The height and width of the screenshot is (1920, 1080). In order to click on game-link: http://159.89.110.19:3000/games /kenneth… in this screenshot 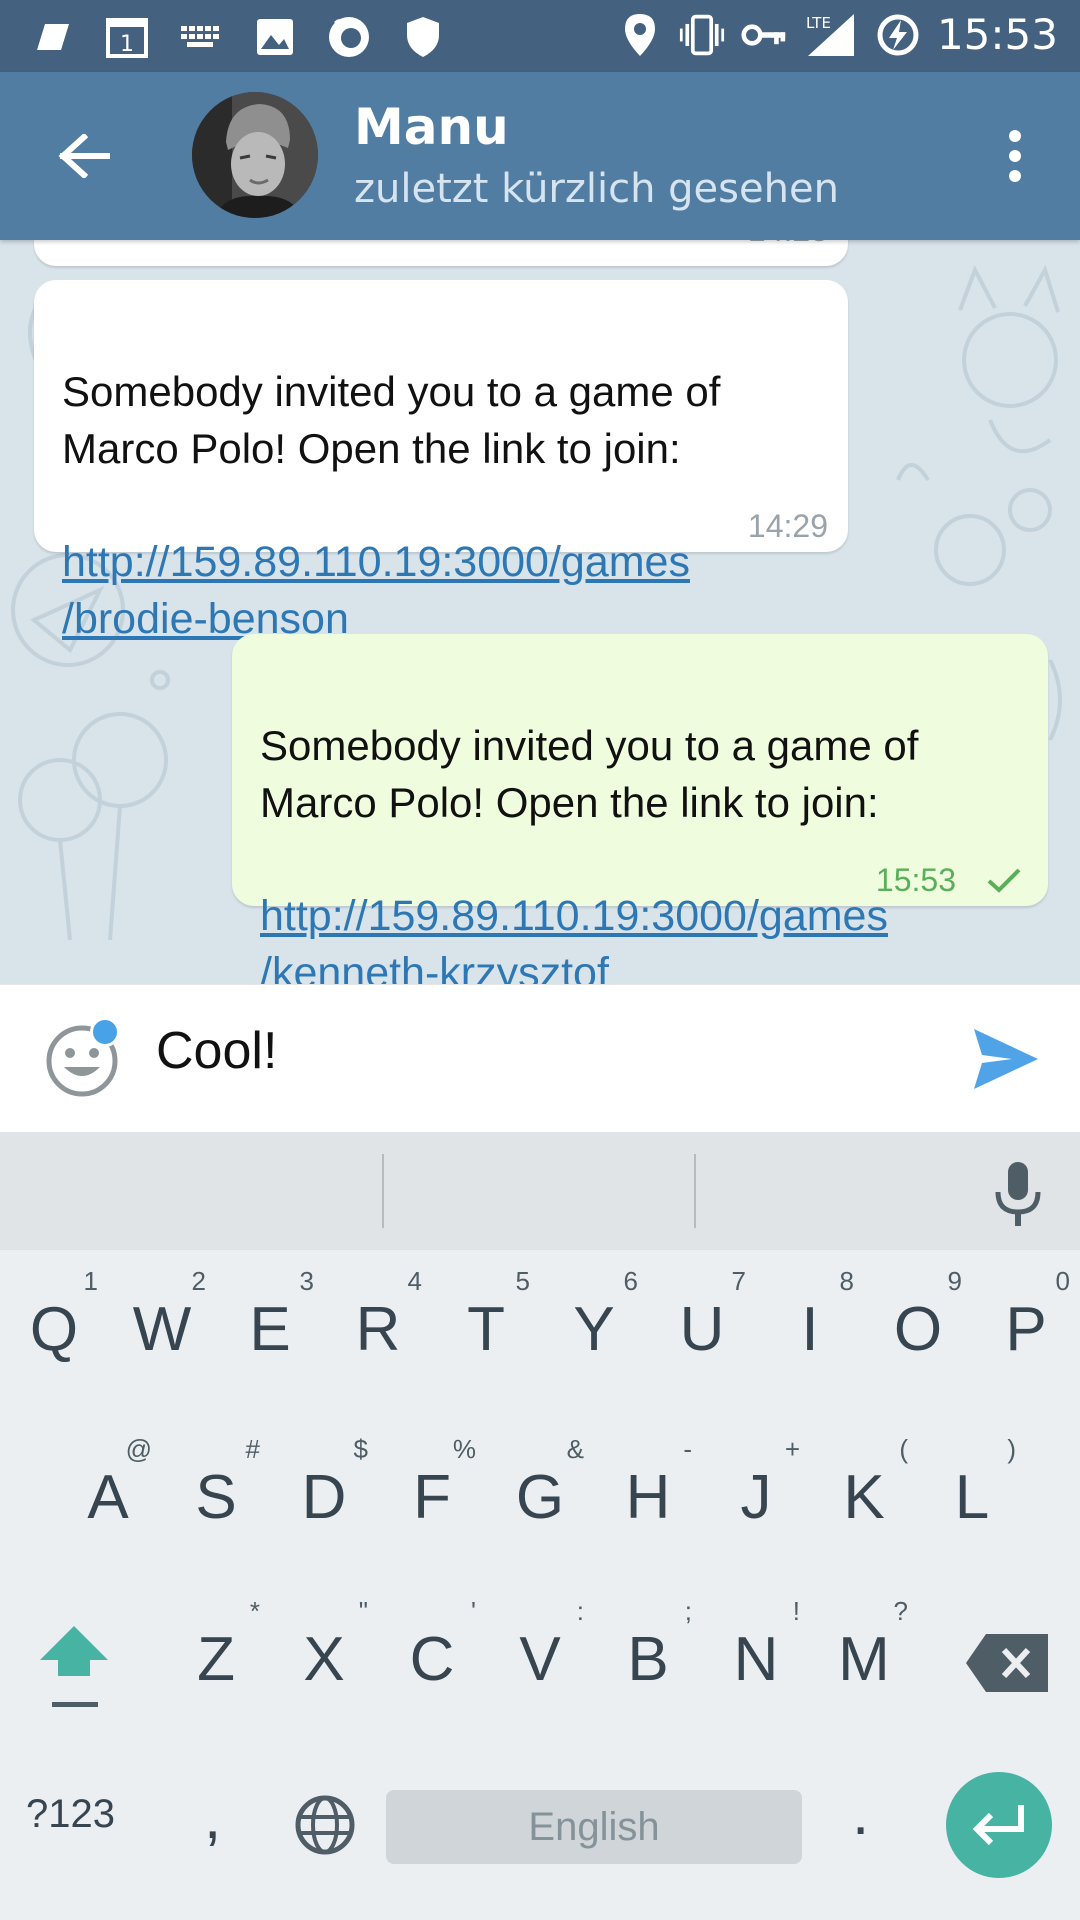, I will do `click(589, 936)`.